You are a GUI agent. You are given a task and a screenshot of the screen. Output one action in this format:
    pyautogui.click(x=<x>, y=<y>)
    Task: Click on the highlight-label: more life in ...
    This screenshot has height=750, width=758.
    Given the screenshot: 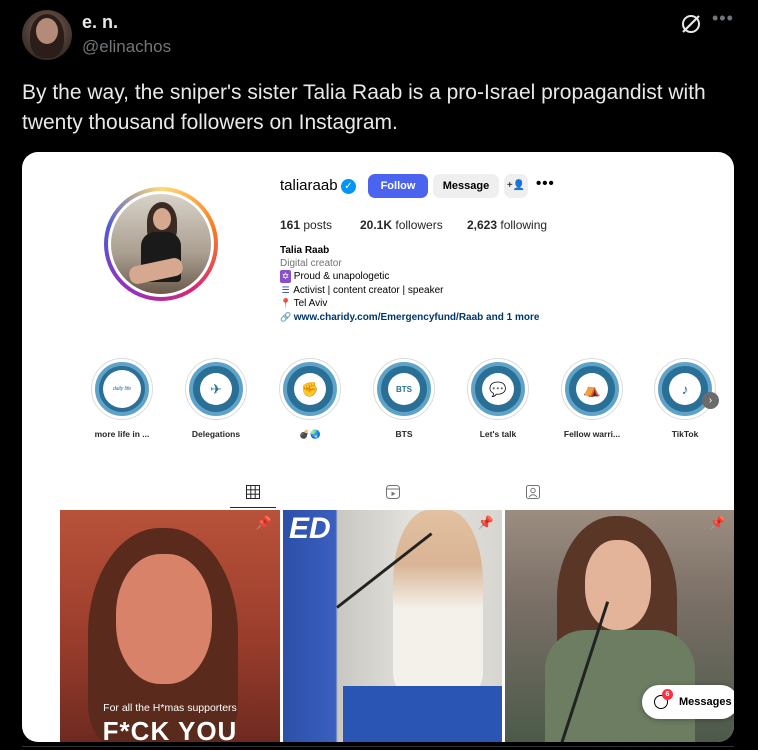 What is the action you would take?
    pyautogui.click(x=122, y=434)
    